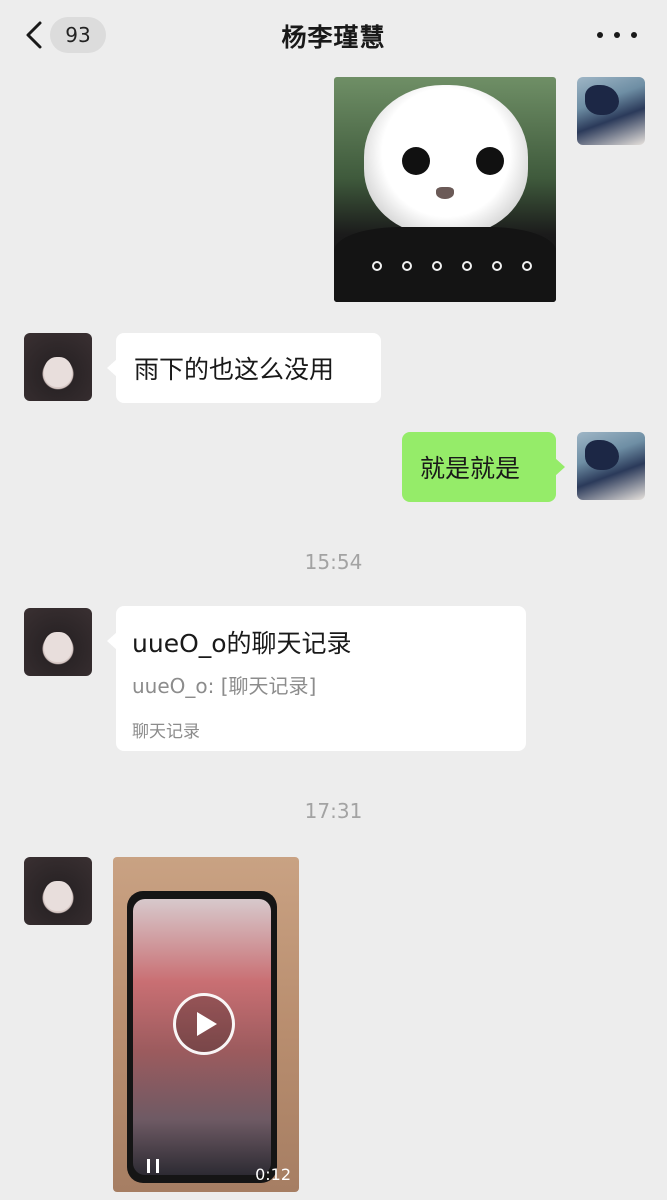 Image resolution: width=667 pixels, height=1200 pixels. What do you see at coordinates (234, 369) in the screenshot?
I see `message-text: 雨下的也这么没用` at bounding box center [234, 369].